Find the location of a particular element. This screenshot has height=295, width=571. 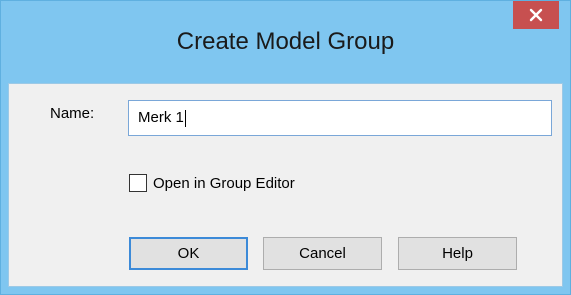

help-button: Help is located at coordinates (457, 253).